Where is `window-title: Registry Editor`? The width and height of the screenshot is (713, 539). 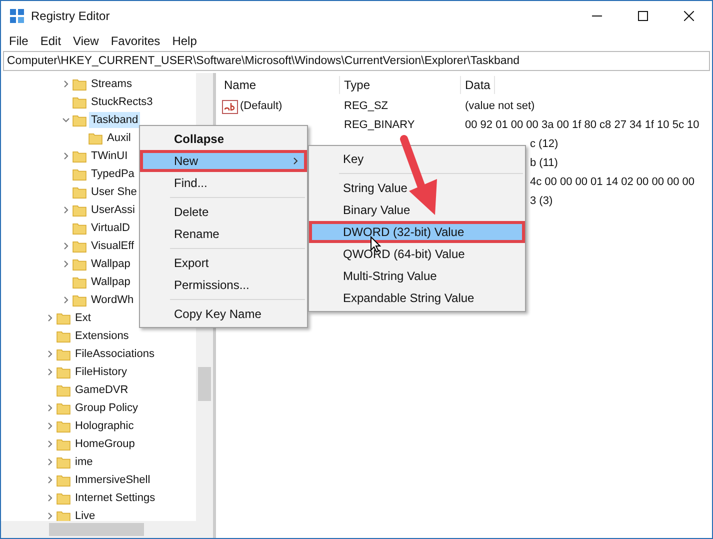
window-title: Registry Editor is located at coordinates (70, 16).